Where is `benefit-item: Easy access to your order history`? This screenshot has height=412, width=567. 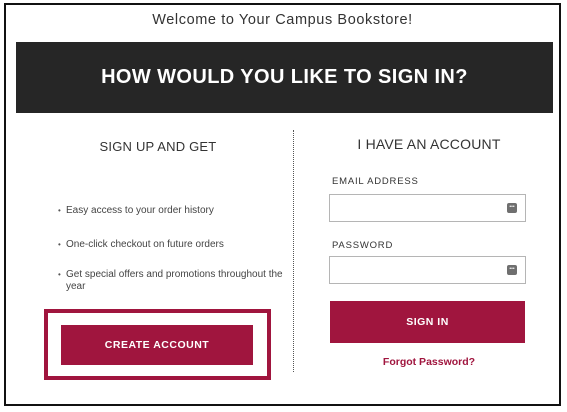 benefit-item: Easy access to your order history is located at coordinates (136, 211).